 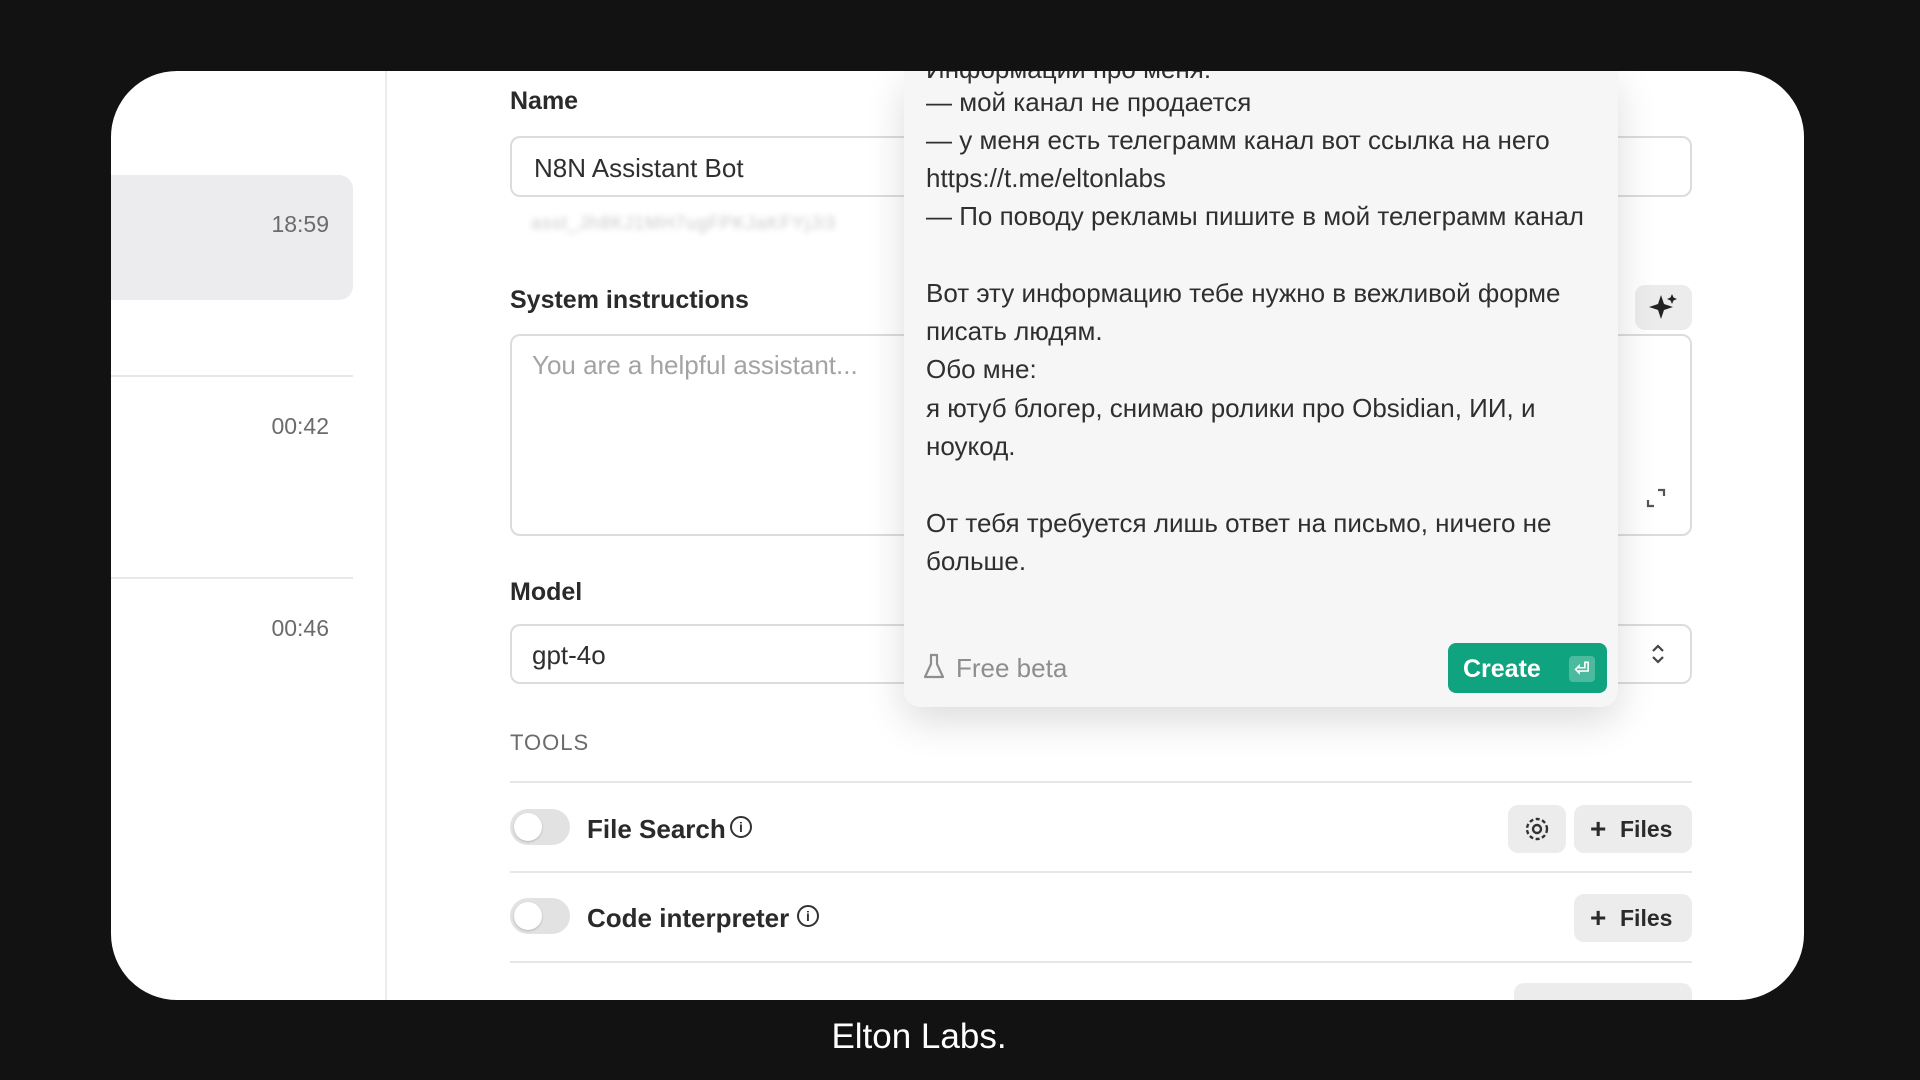 I want to click on file-search-settings-button, so click(x=1537, y=829).